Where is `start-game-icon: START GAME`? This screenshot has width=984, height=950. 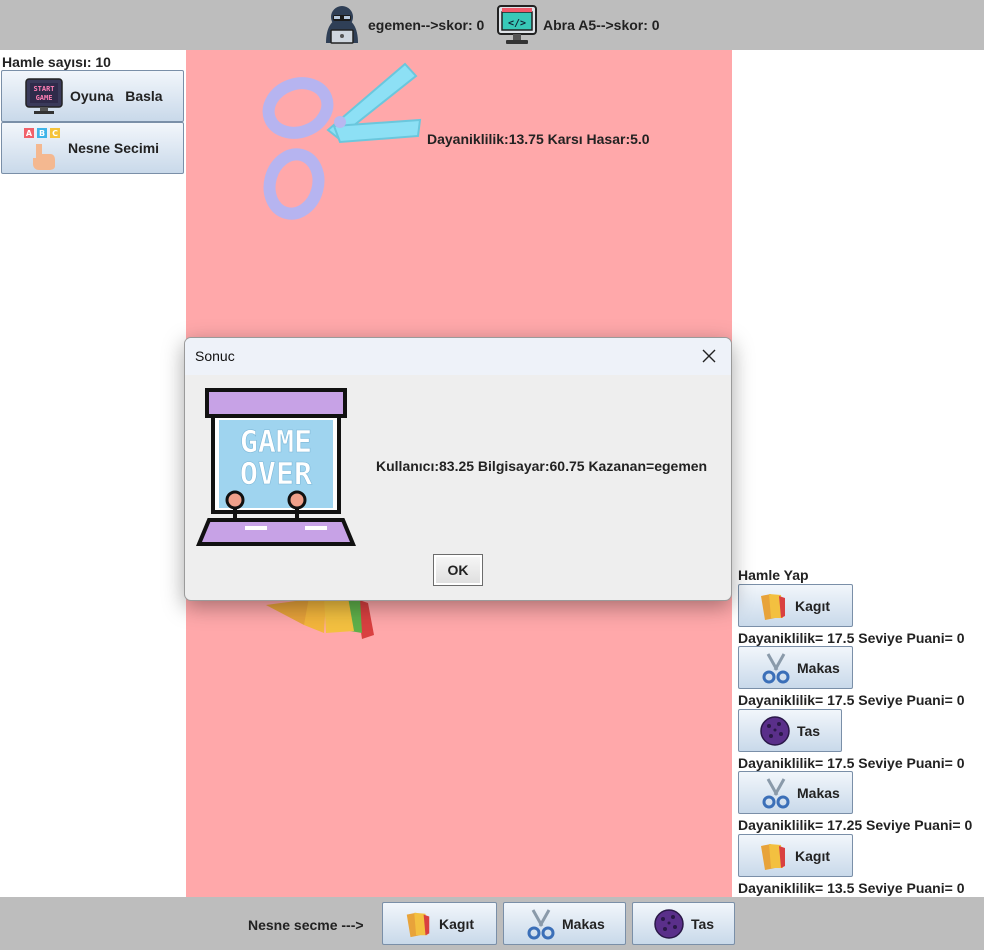
start-game-icon: START GAME is located at coordinates (44, 96).